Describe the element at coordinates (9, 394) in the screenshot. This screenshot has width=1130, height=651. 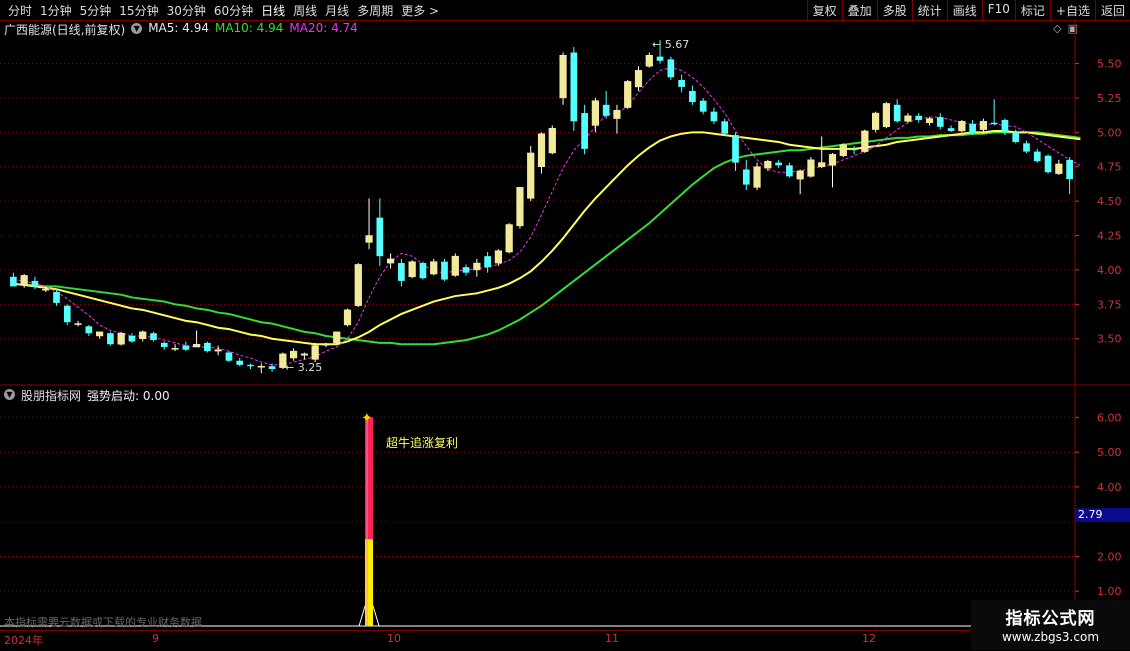
I see `chevron-down-icon: ▼` at that location.